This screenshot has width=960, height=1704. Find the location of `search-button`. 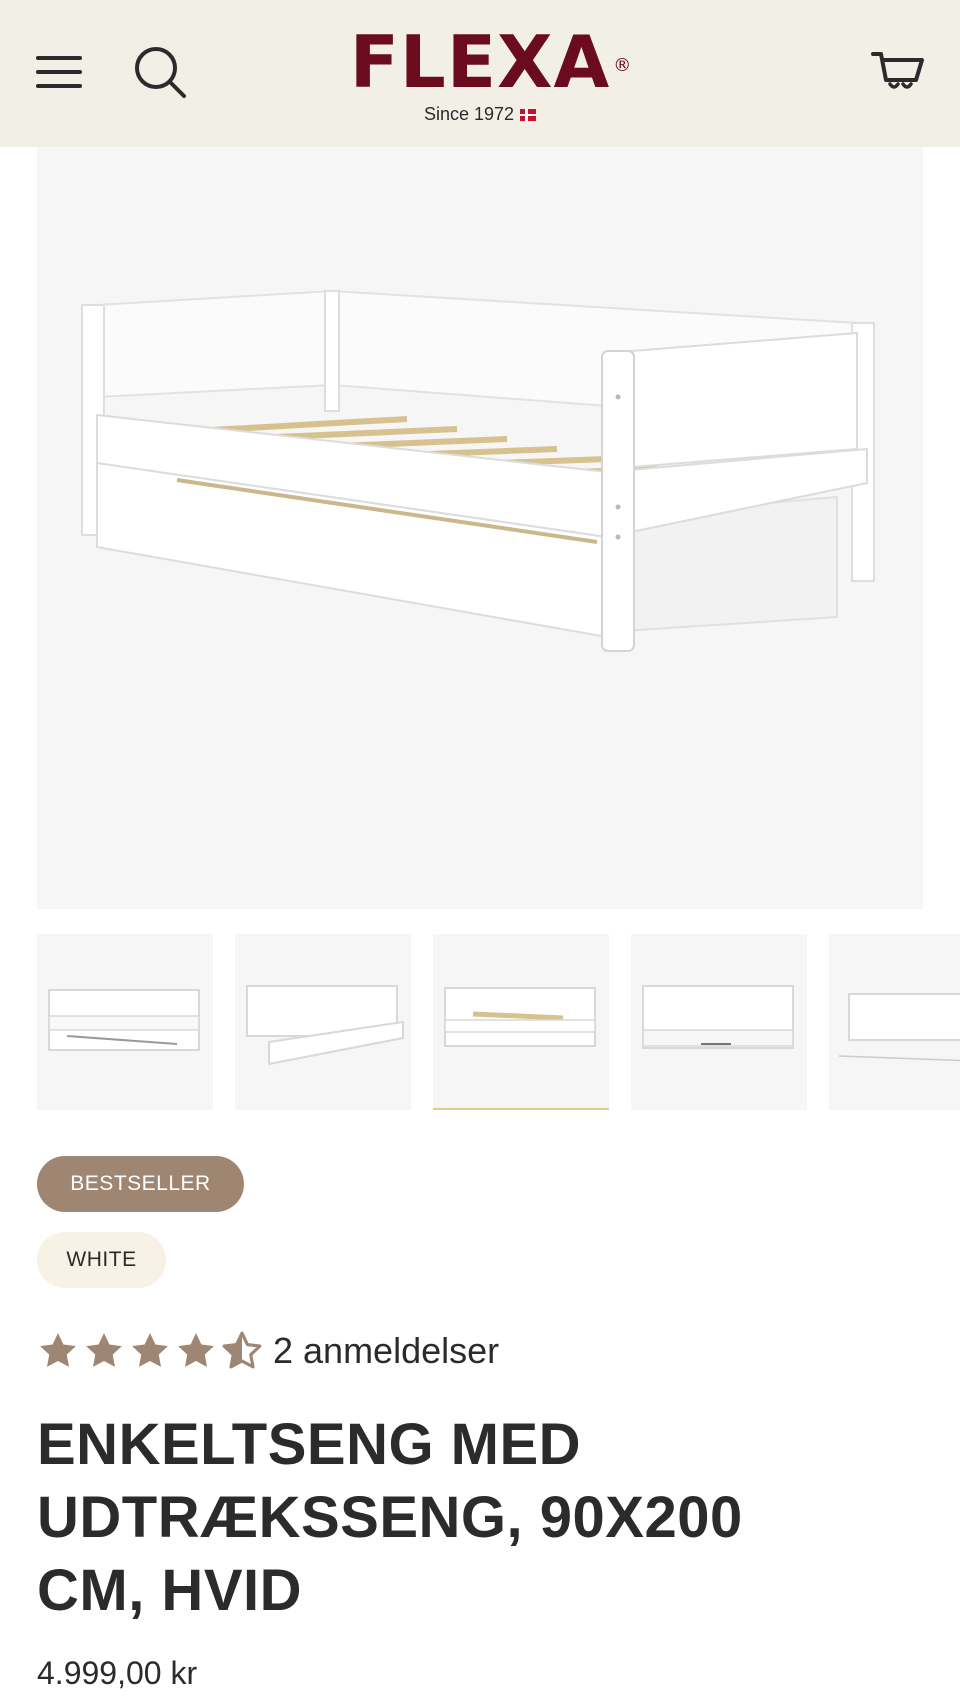

search-button is located at coordinates (160, 72).